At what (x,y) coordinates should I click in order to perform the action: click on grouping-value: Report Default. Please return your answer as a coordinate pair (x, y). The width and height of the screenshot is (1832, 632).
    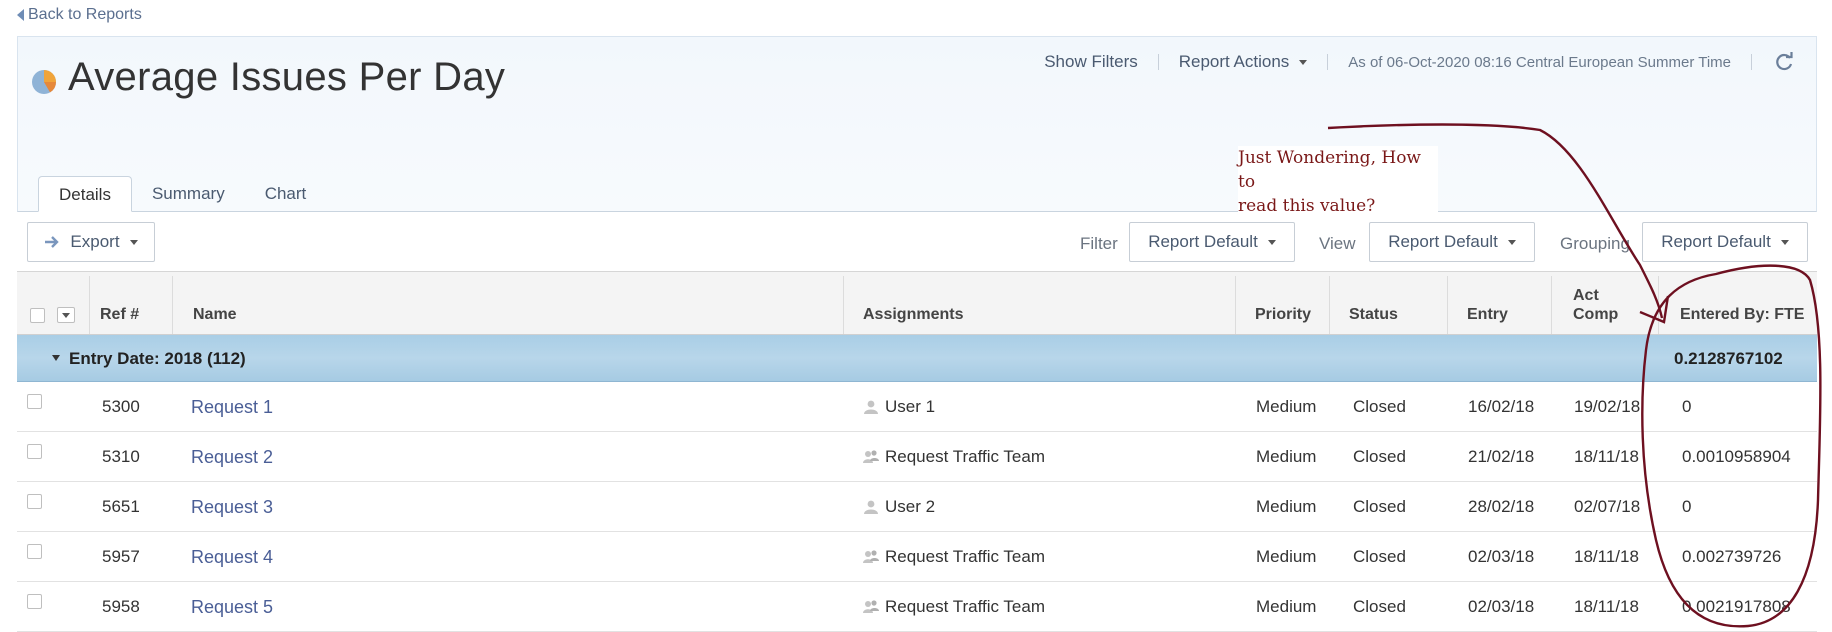
    Looking at the image, I should click on (1716, 241).